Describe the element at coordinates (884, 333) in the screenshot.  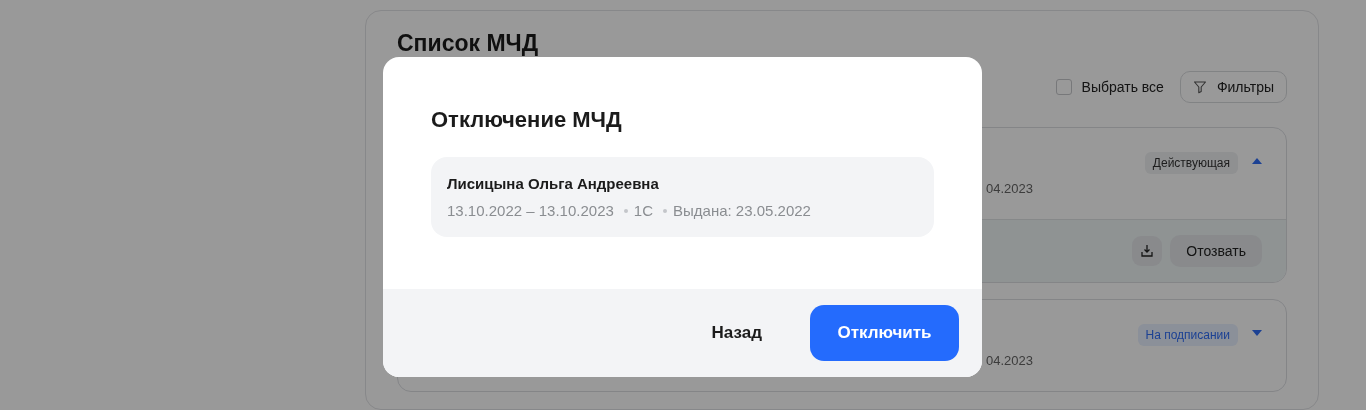
I see `confirm-button: Отключить` at that location.